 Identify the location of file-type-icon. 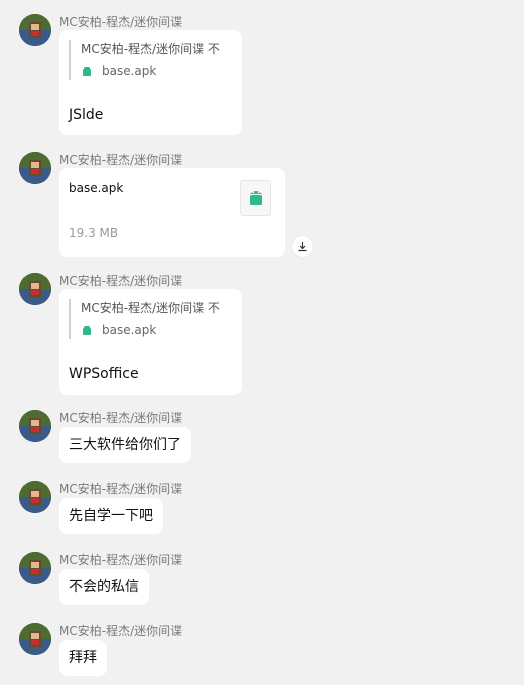
(255, 198).